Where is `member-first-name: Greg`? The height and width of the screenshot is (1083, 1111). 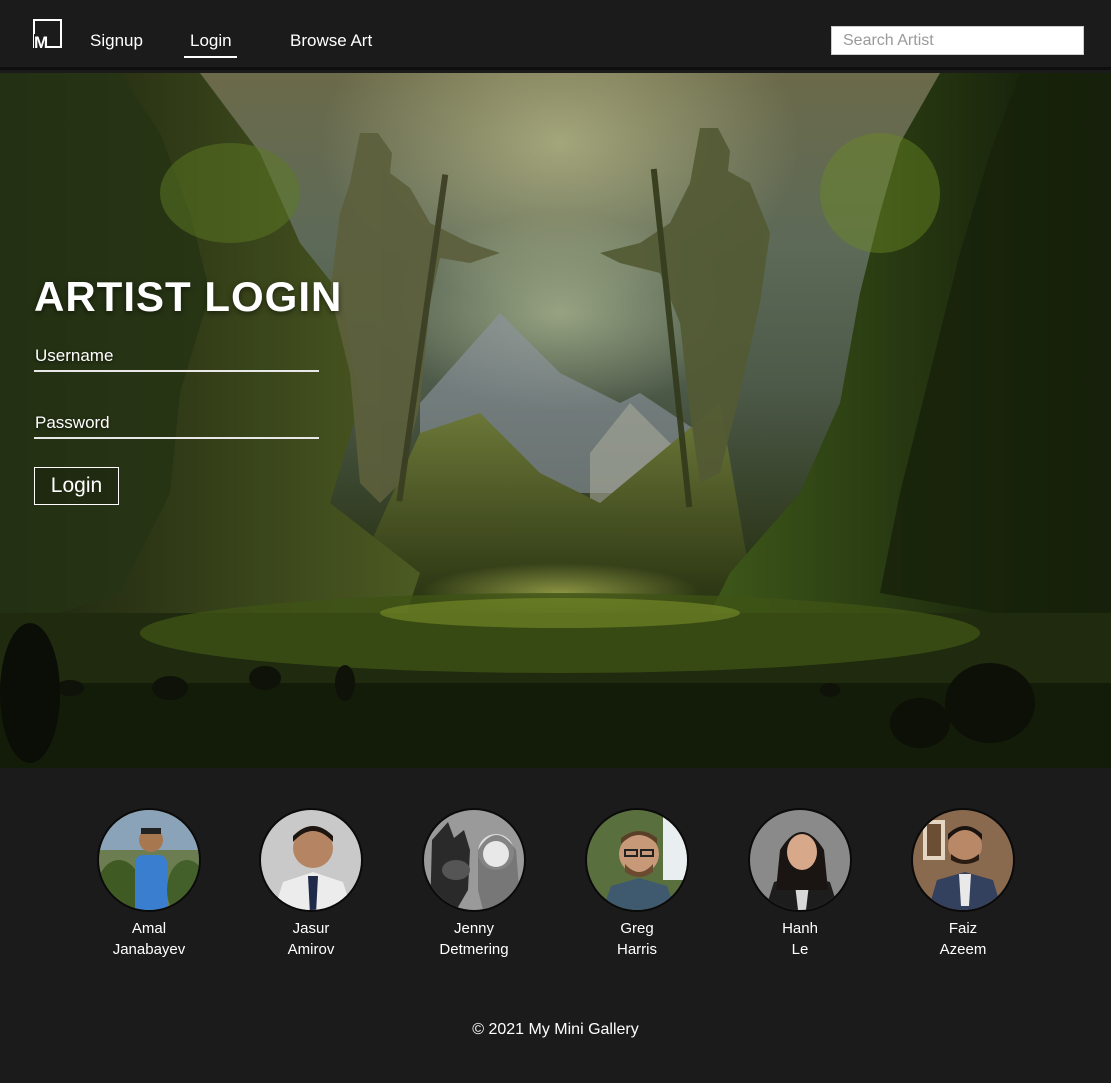
member-first-name: Greg is located at coordinates (637, 928).